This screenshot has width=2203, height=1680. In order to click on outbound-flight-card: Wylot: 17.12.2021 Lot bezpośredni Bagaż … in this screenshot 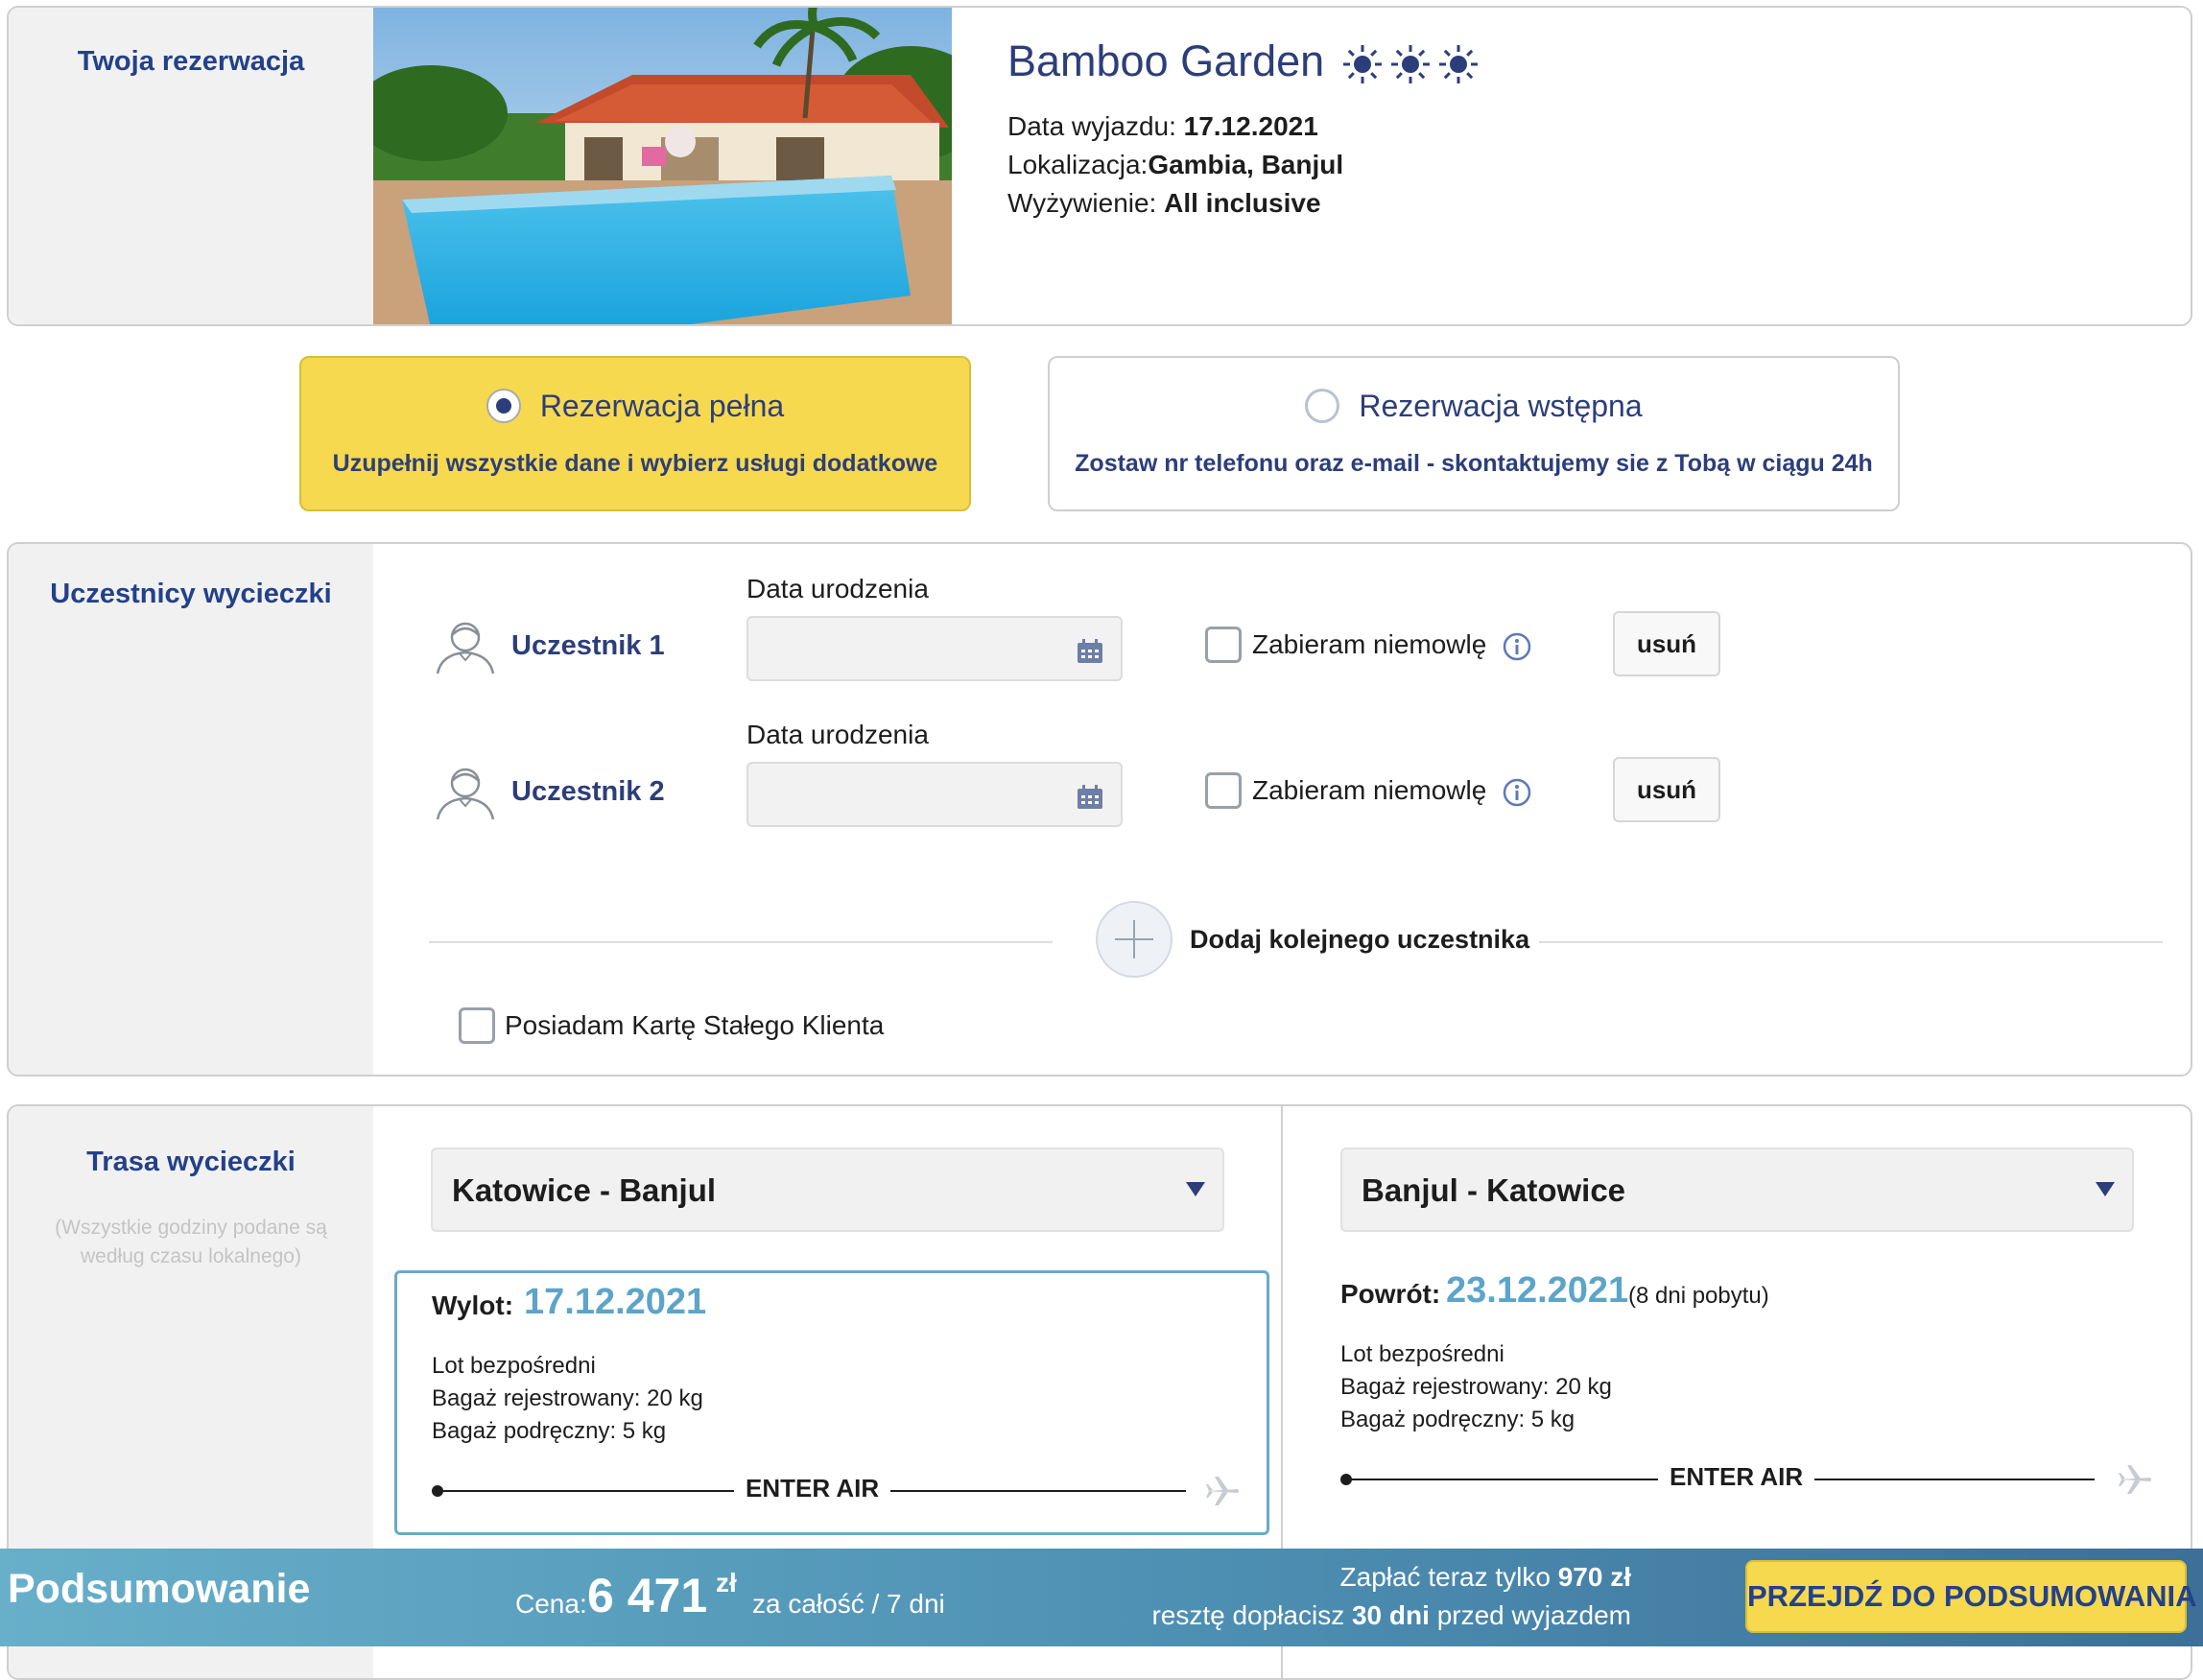, I will do `click(832, 1403)`.